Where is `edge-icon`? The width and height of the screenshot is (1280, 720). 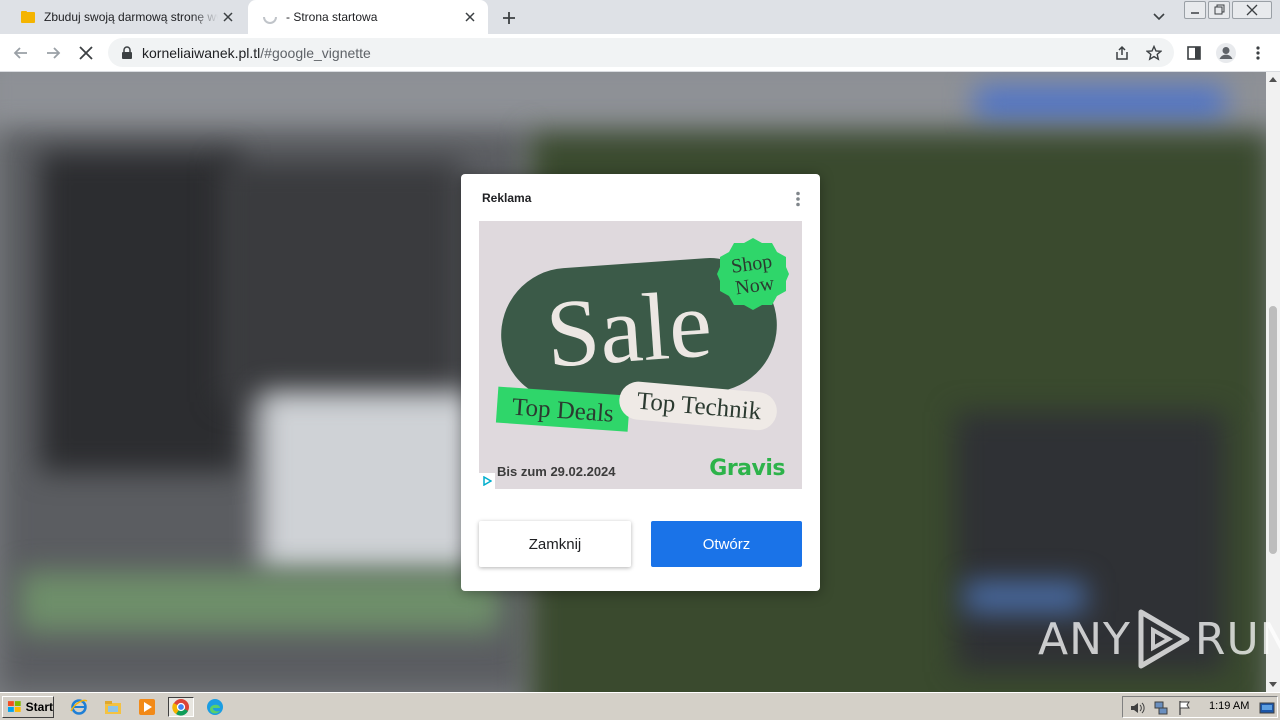 edge-icon is located at coordinates (215, 707).